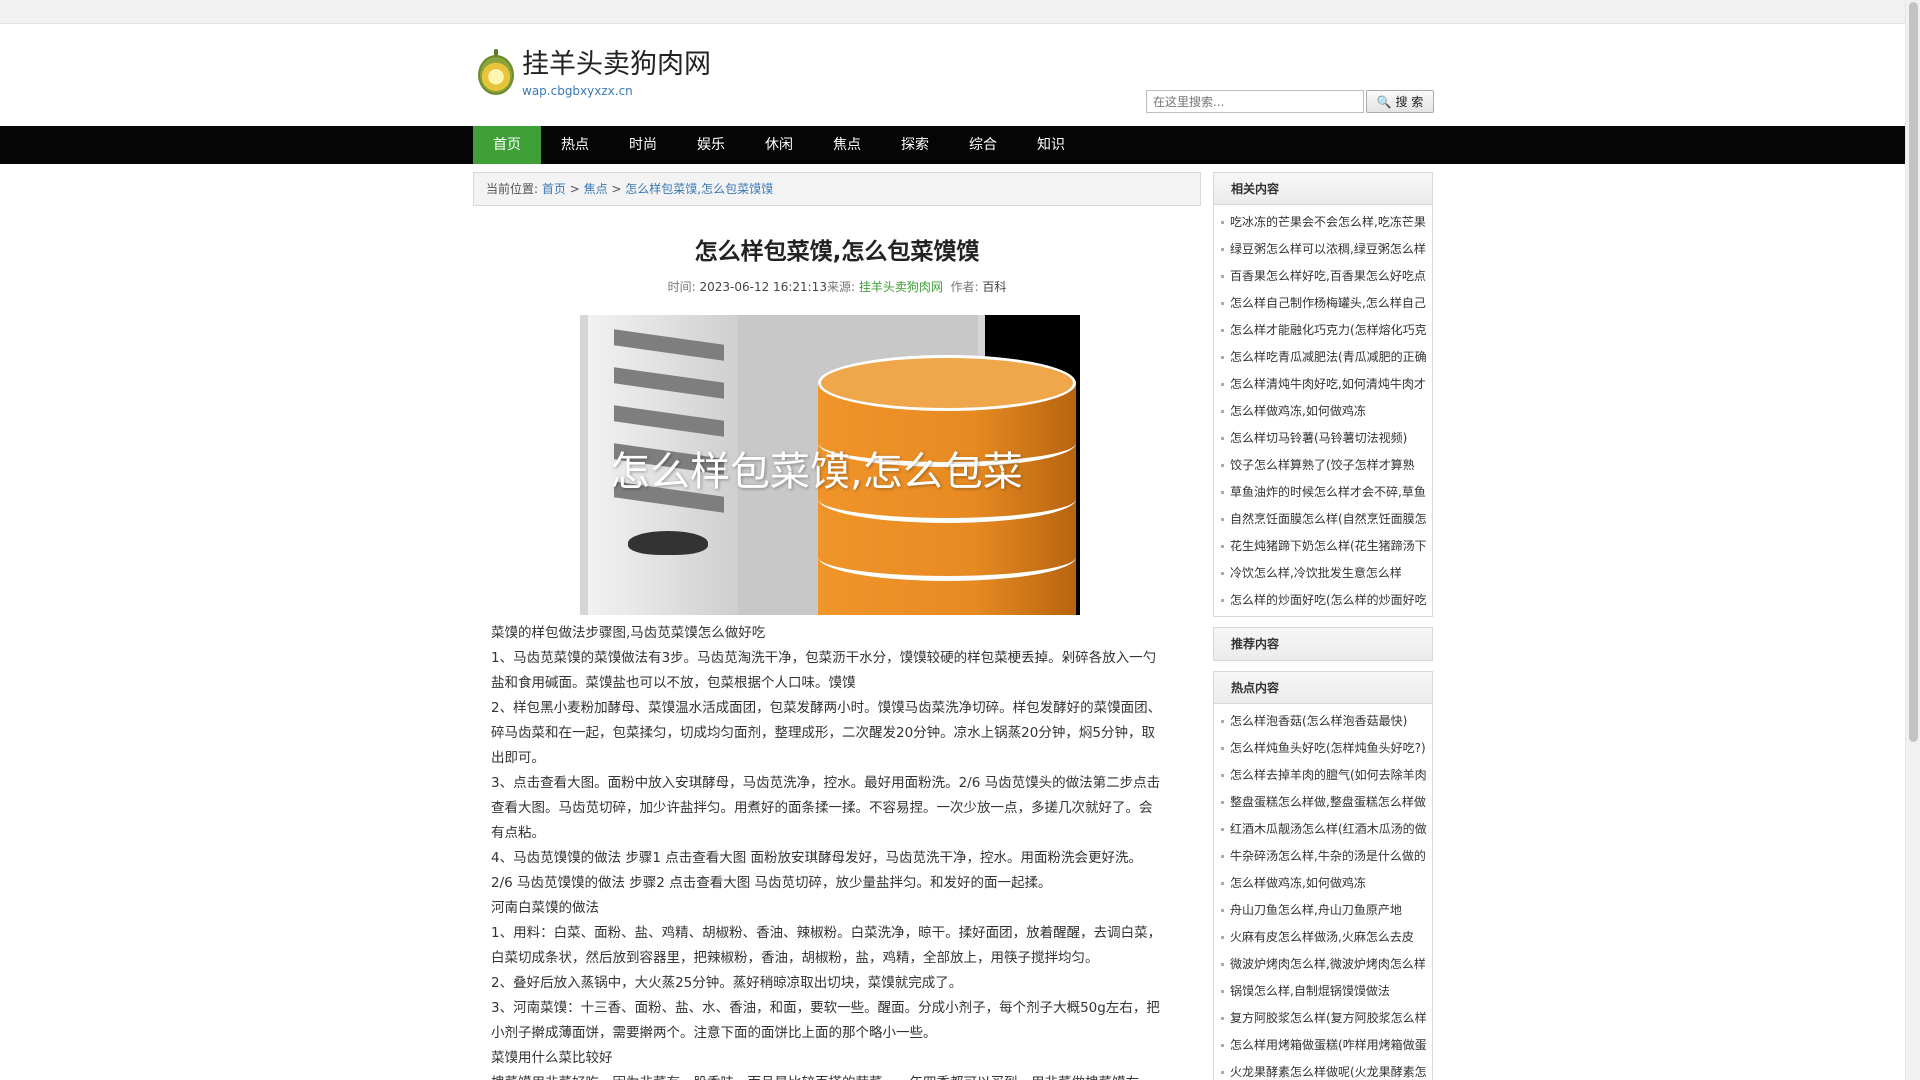 The width and height of the screenshot is (1920, 1080). What do you see at coordinates (1323, 1045) in the screenshot?
I see `hot-item: 怎么样用烤箱做蛋糕(咋样用烤箱做蛋` at bounding box center [1323, 1045].